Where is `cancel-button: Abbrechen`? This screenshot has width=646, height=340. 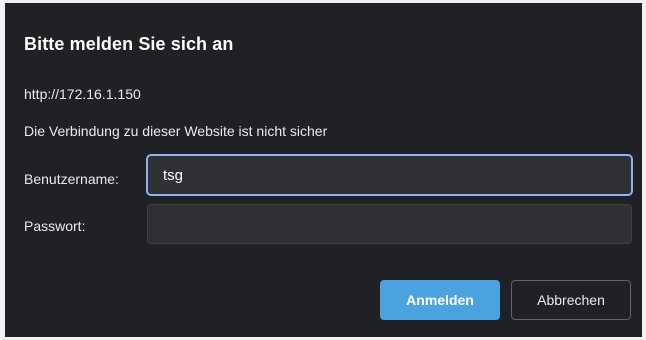
cancel-button: Abbrechen is located at coordinates (571, 300).